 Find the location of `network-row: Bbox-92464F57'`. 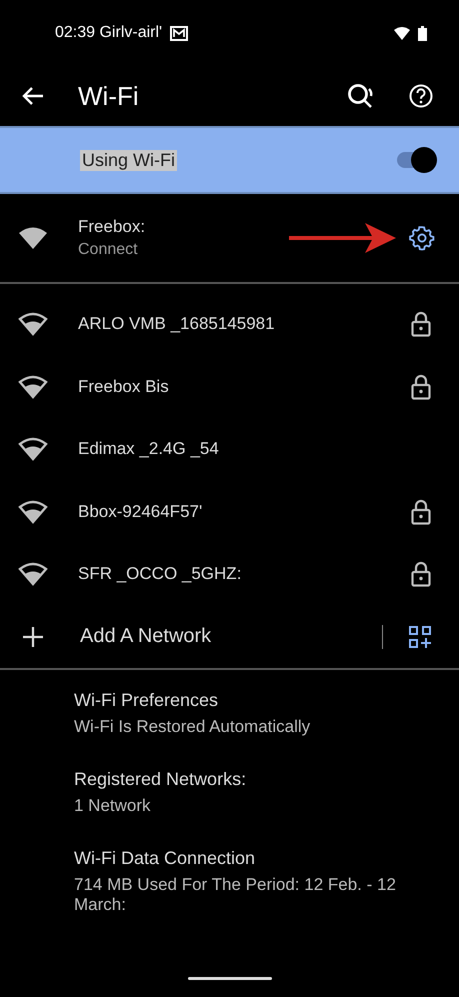

network-row: Bbox-92464F57' is located at coordinates (229, 511).